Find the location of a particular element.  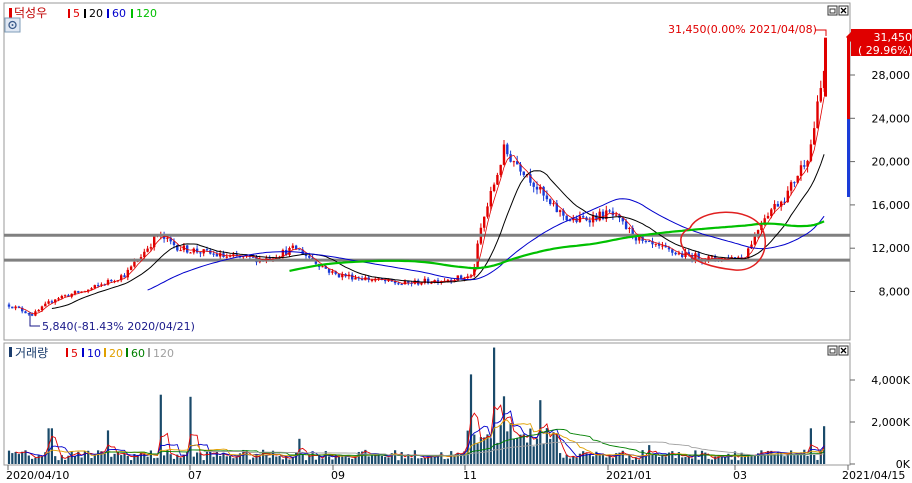

current-change: ( 29.96%) is located at coordinates (885, 50).